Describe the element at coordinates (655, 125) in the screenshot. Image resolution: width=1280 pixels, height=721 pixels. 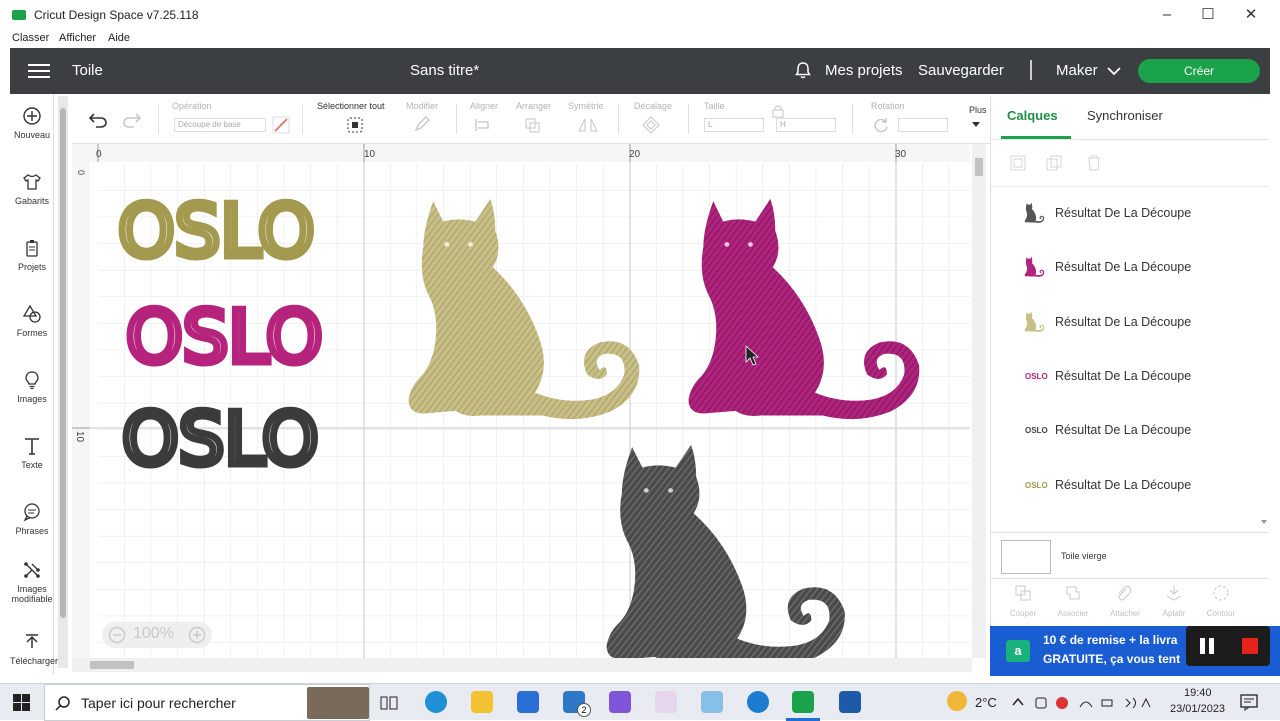
I see `offset-icon` at that location.